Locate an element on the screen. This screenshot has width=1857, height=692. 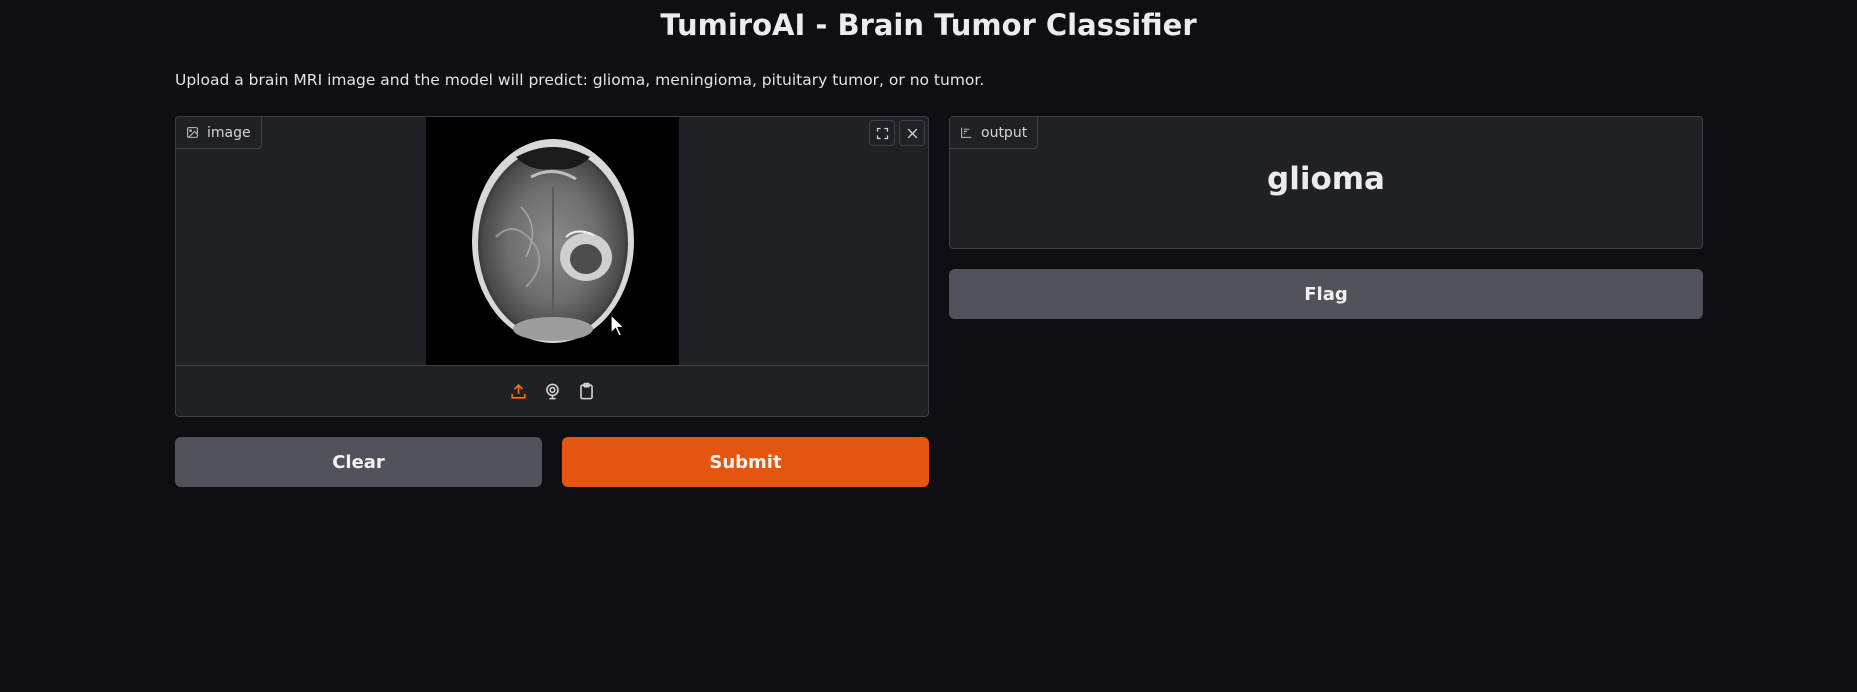
image-icon is located at coordinates (192, 132).